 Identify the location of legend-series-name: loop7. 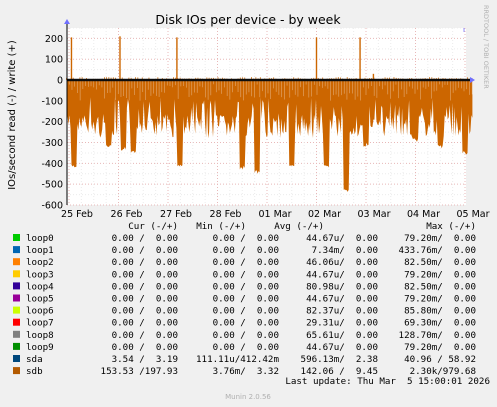
(40, 323).